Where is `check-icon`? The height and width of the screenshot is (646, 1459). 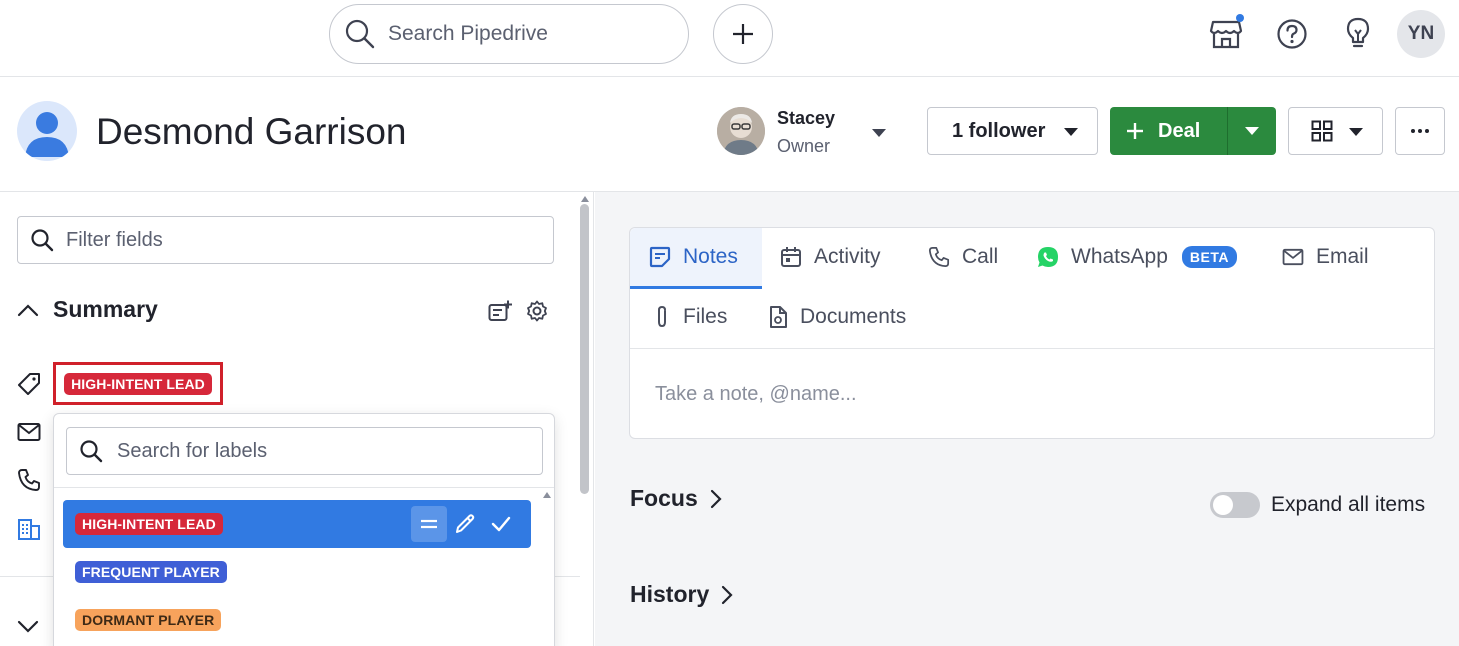
check-icon is located at coordinates (501, 524).